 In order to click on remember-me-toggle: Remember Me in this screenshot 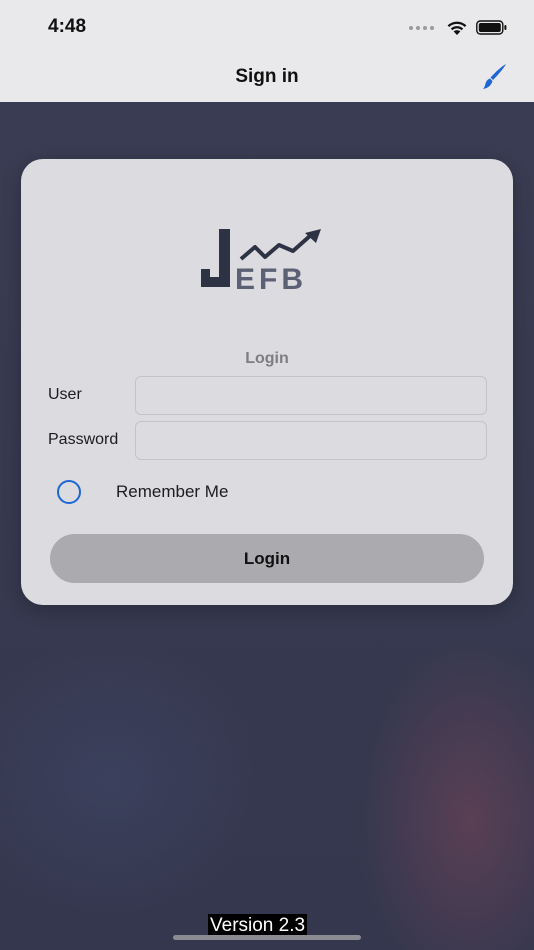, I will do `click(142, 492)`.